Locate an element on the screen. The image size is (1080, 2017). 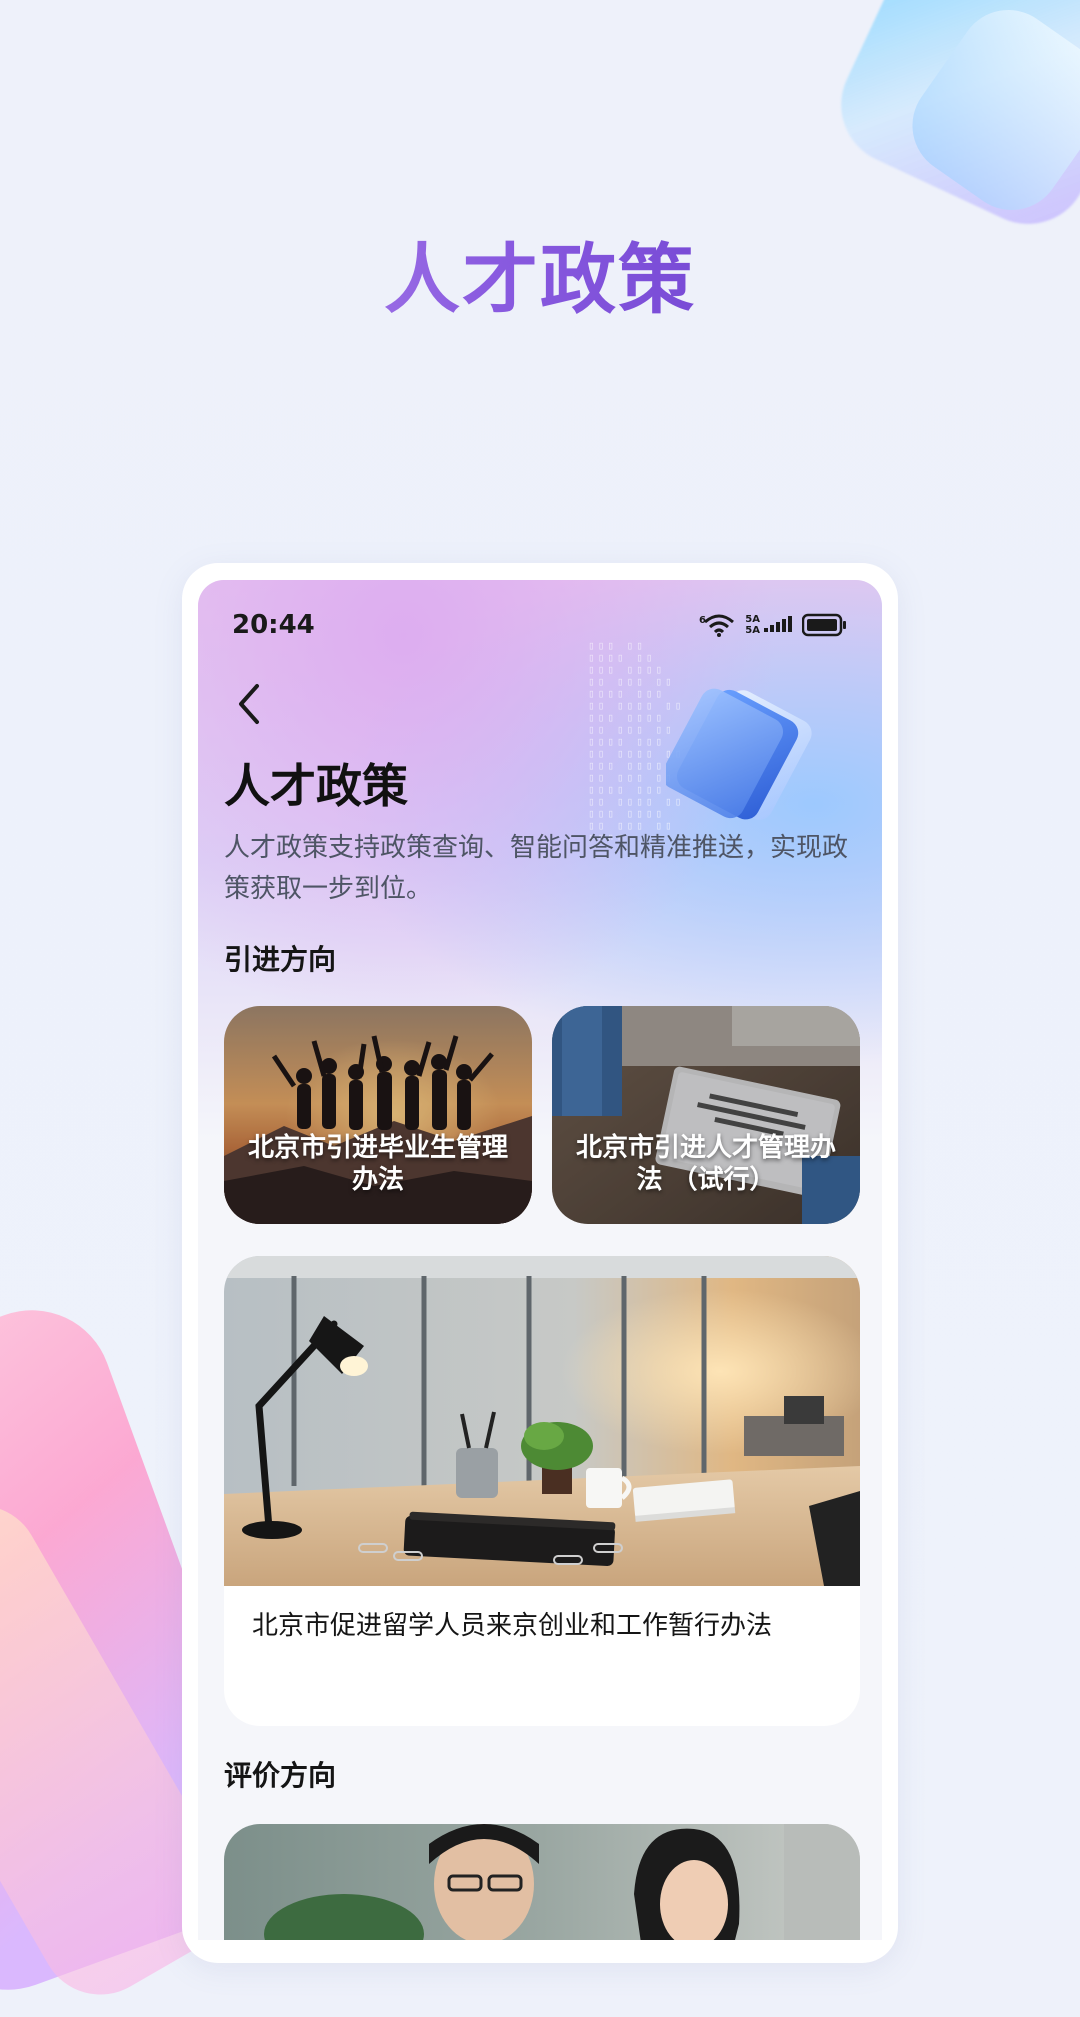
policy-card-evaluation is located at coordinates (542, 1882).